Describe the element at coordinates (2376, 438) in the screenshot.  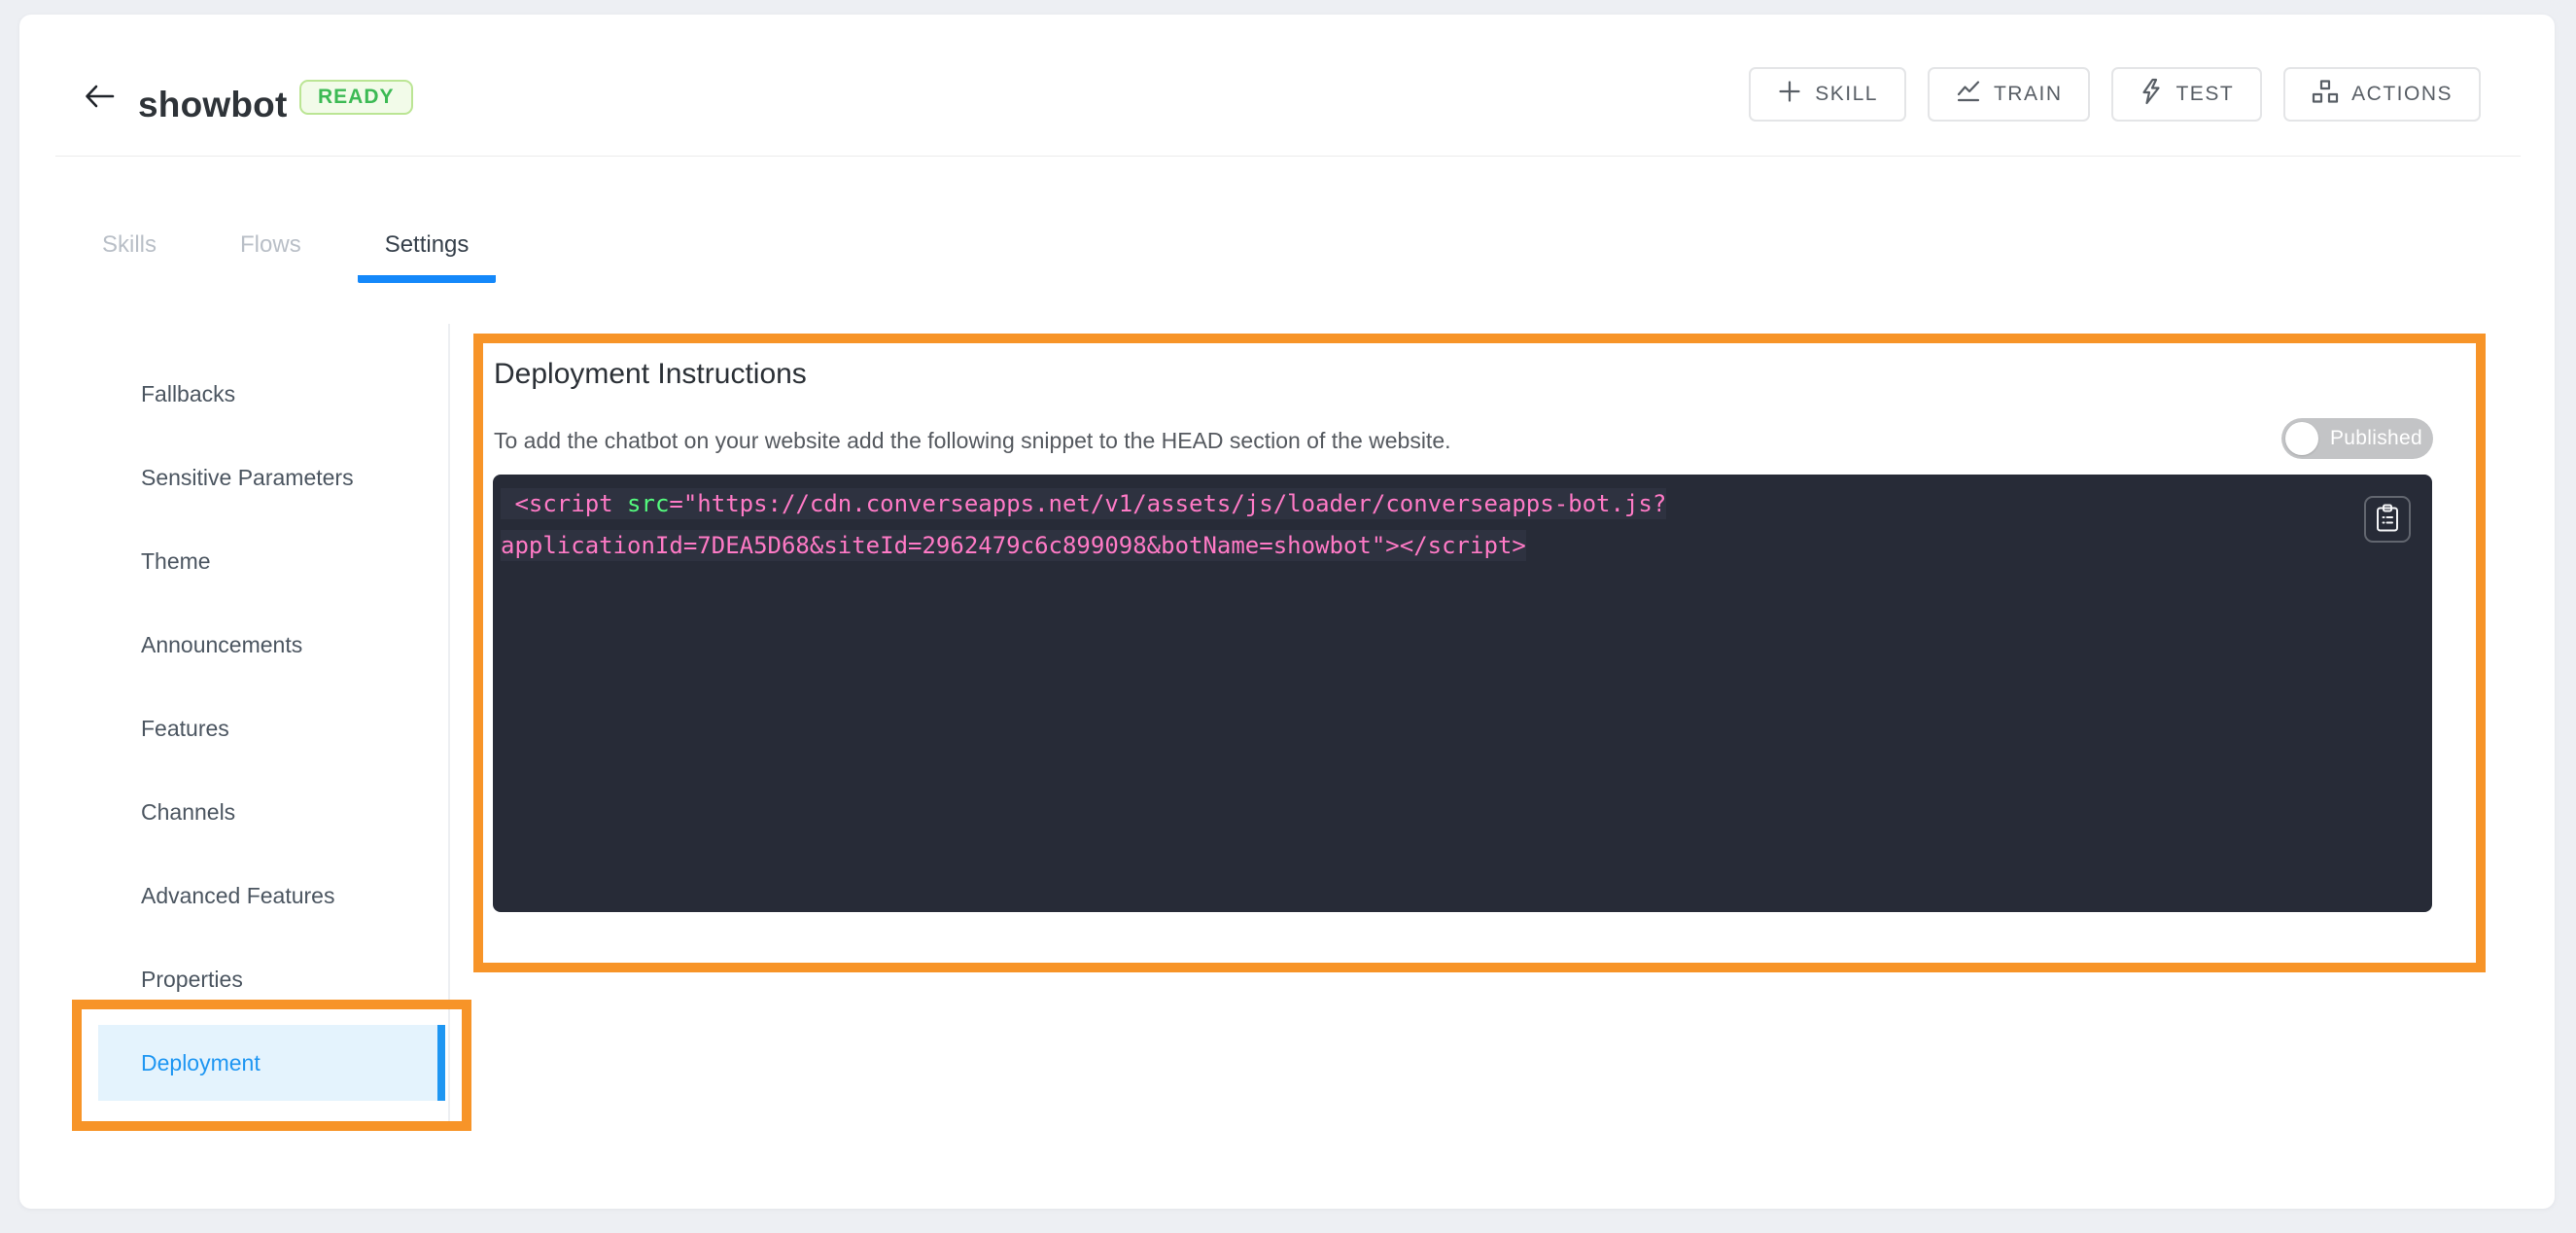
I see `toggle-label: Published` at that location.